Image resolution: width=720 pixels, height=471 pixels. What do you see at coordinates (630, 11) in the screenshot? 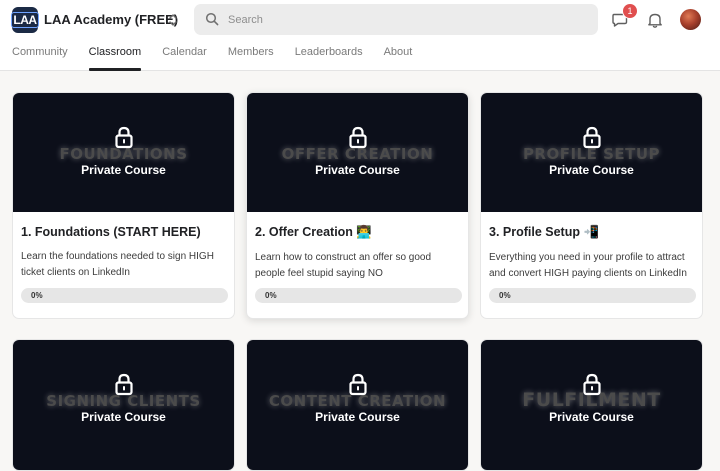
I see `chat-badge: 1` at bounding box center [630, 11].